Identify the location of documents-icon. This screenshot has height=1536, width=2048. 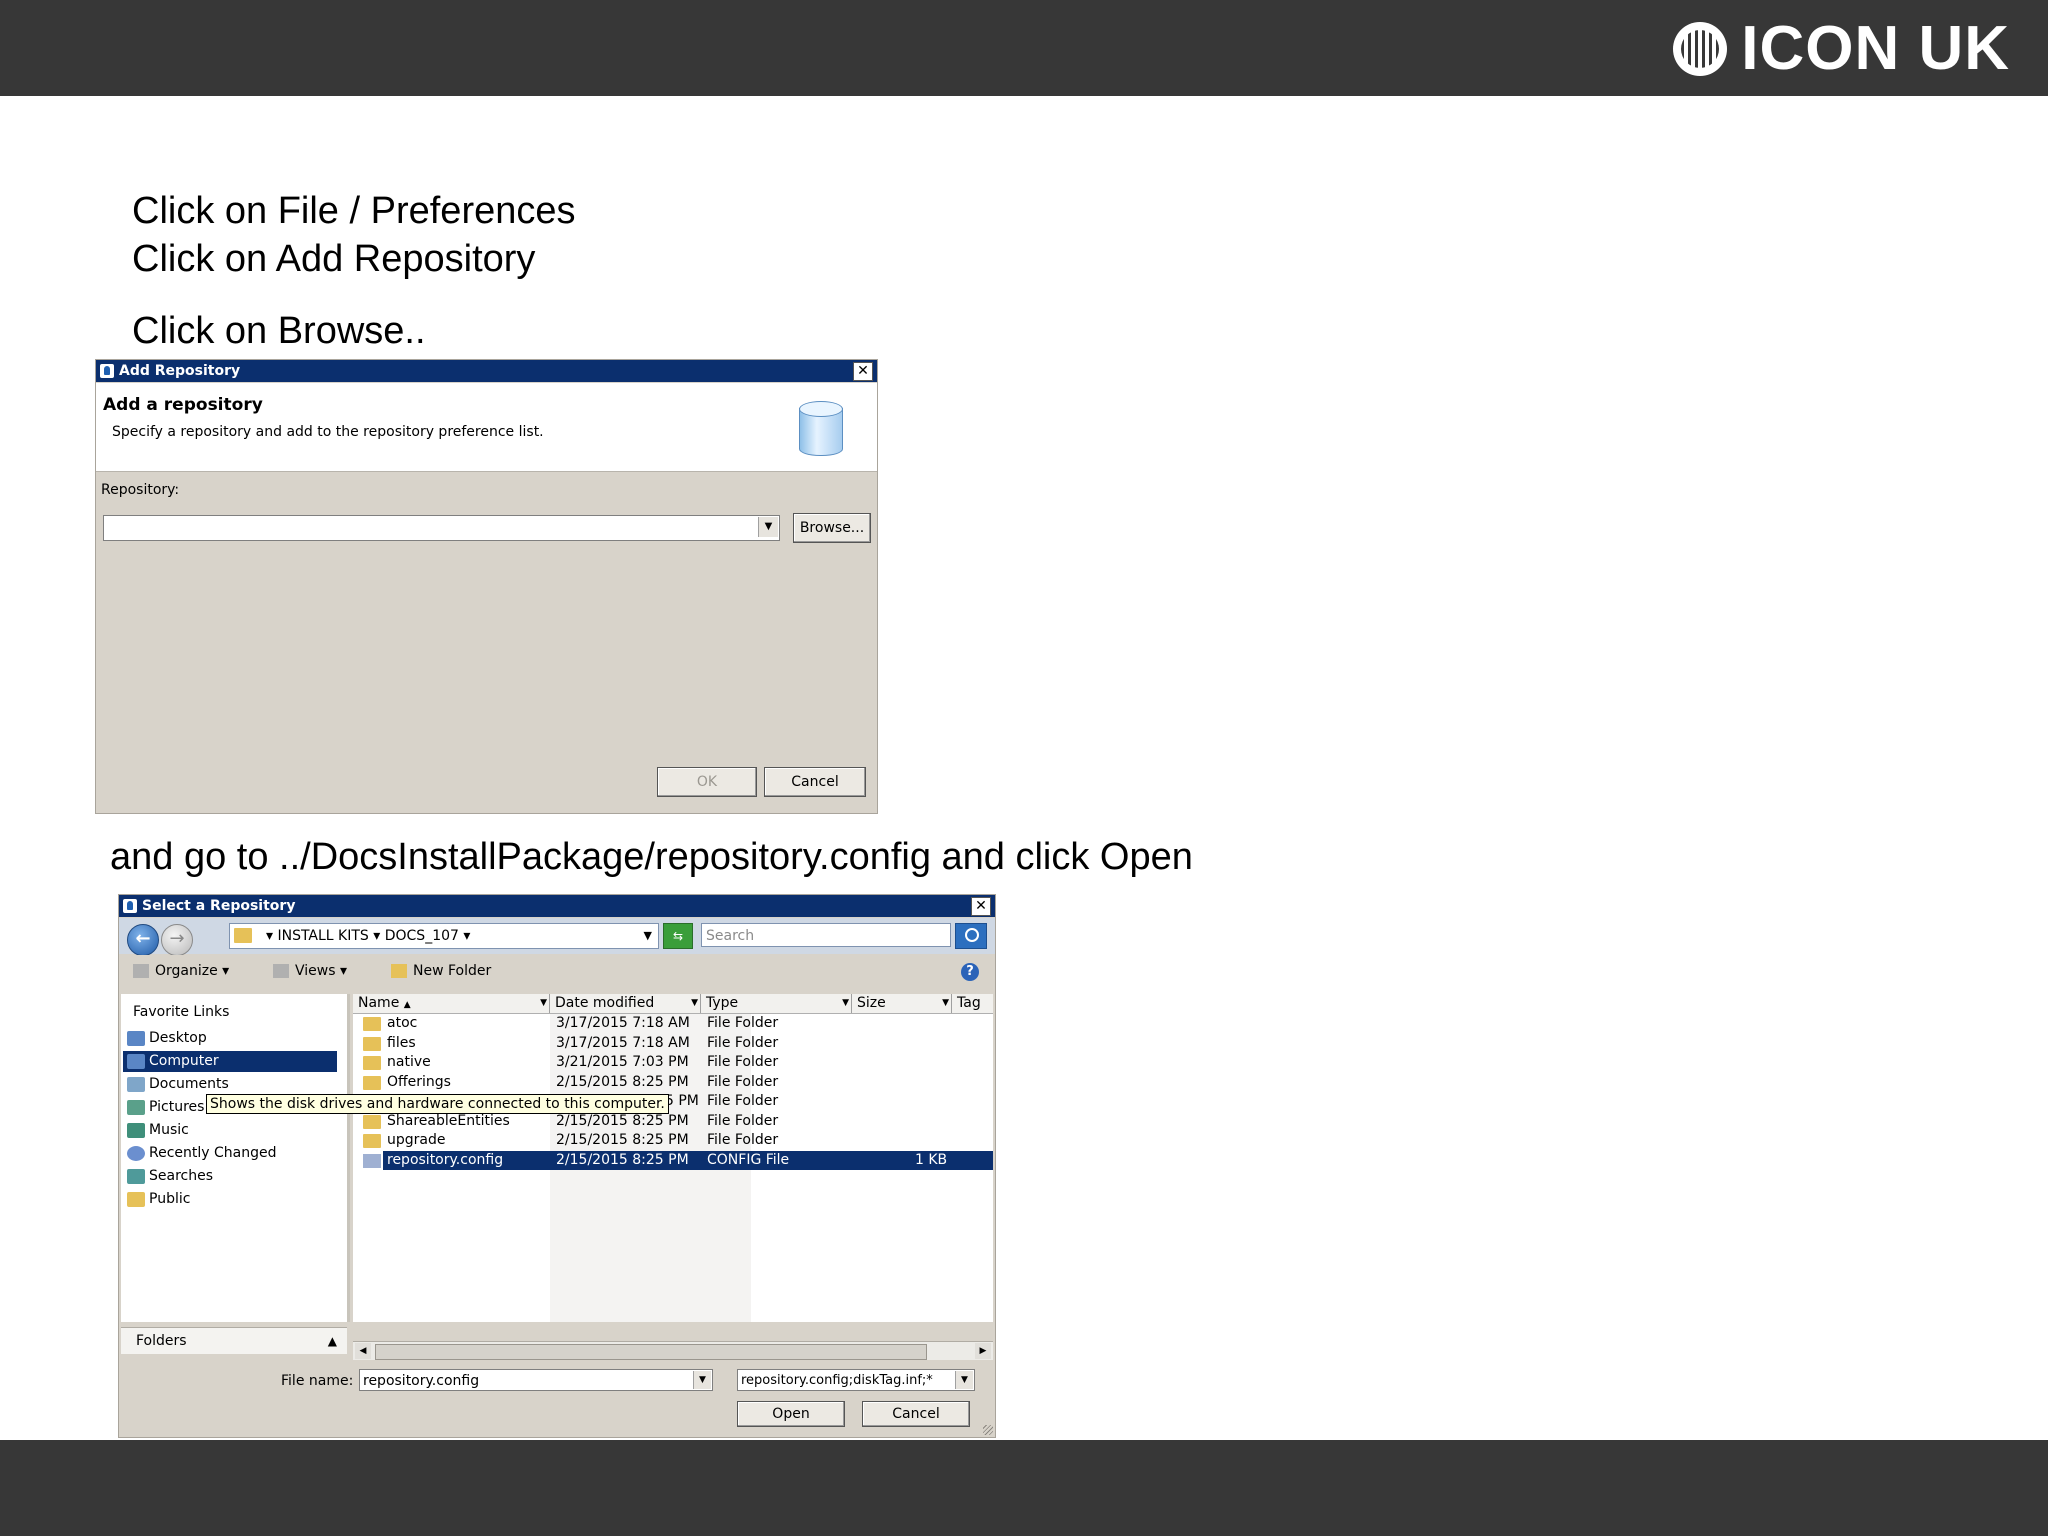
(136, 1084).